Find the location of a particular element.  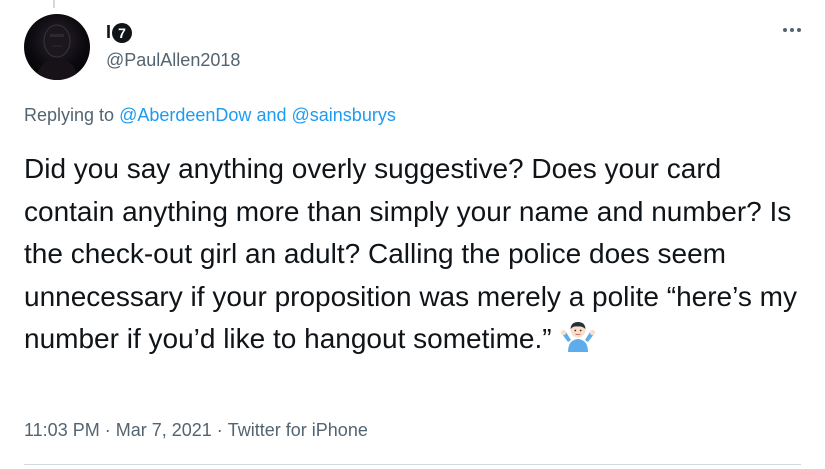

divider is located at coordinates (412, 464).